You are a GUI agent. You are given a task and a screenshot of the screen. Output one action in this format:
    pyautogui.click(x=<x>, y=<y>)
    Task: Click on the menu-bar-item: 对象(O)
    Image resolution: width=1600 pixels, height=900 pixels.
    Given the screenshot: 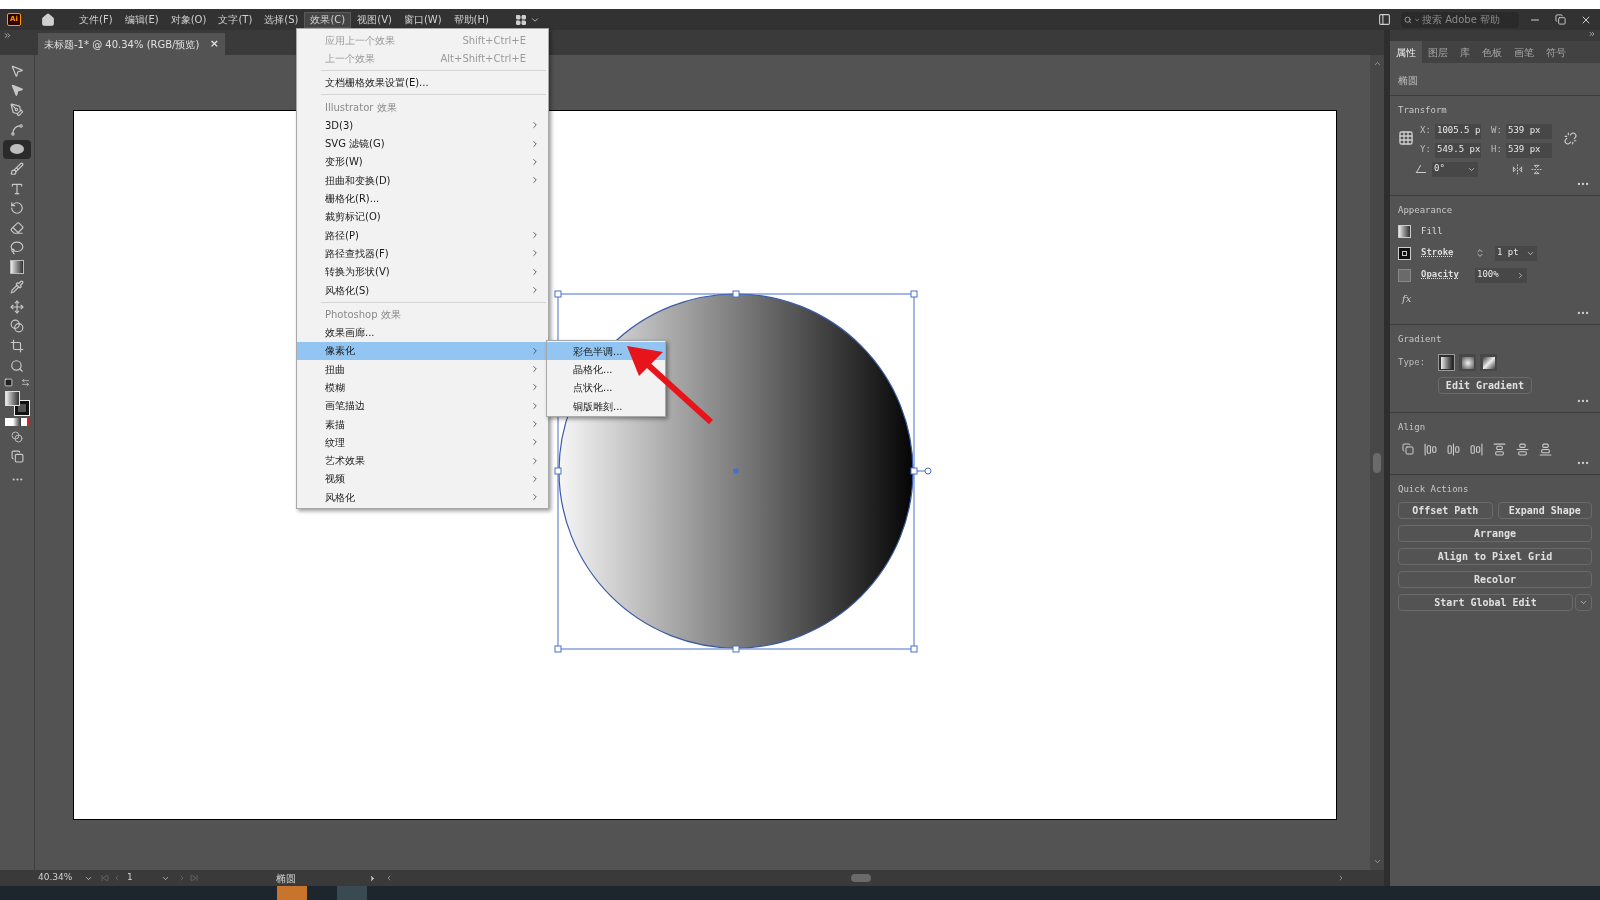 What is the action you would take?
    pyautogui.click(x=188, y=19)
    